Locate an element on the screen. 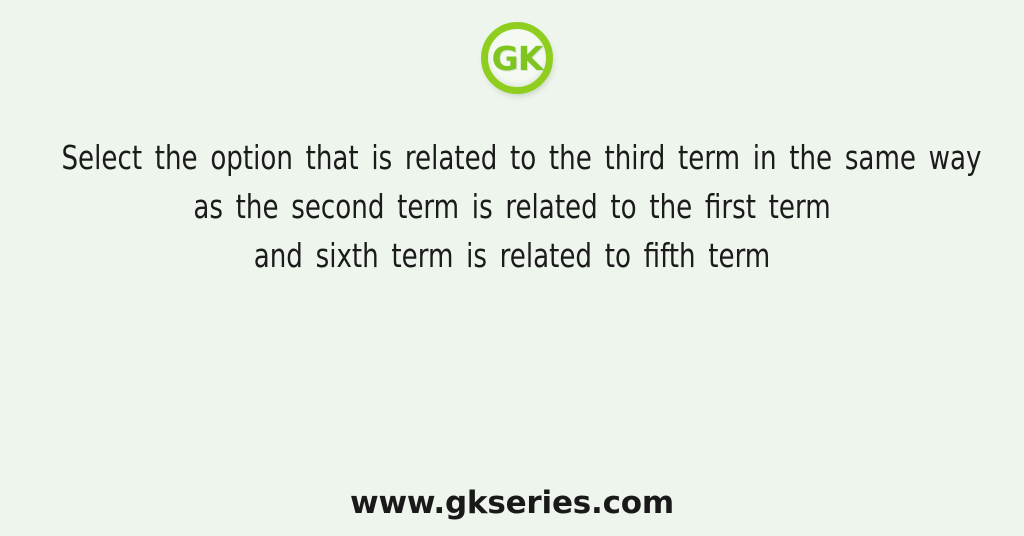 The width and height of the screenshot is (1024, 536). question-line-3: and sixth term is related to fifth term is located at coordinates (512, 255).